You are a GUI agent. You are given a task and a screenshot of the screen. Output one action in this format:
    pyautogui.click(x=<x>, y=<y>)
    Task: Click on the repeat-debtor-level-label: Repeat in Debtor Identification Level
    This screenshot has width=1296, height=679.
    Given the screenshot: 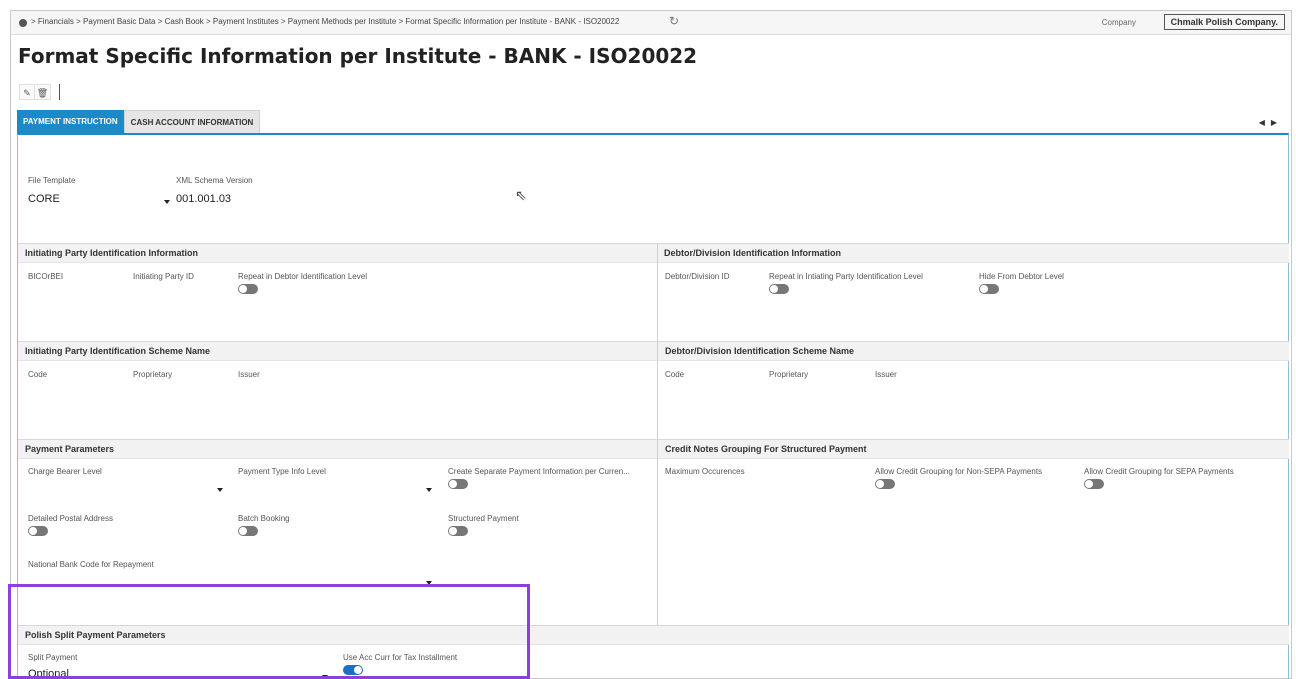 What is the action you would take?
    pyautogui.click(x=302, y=276)
    